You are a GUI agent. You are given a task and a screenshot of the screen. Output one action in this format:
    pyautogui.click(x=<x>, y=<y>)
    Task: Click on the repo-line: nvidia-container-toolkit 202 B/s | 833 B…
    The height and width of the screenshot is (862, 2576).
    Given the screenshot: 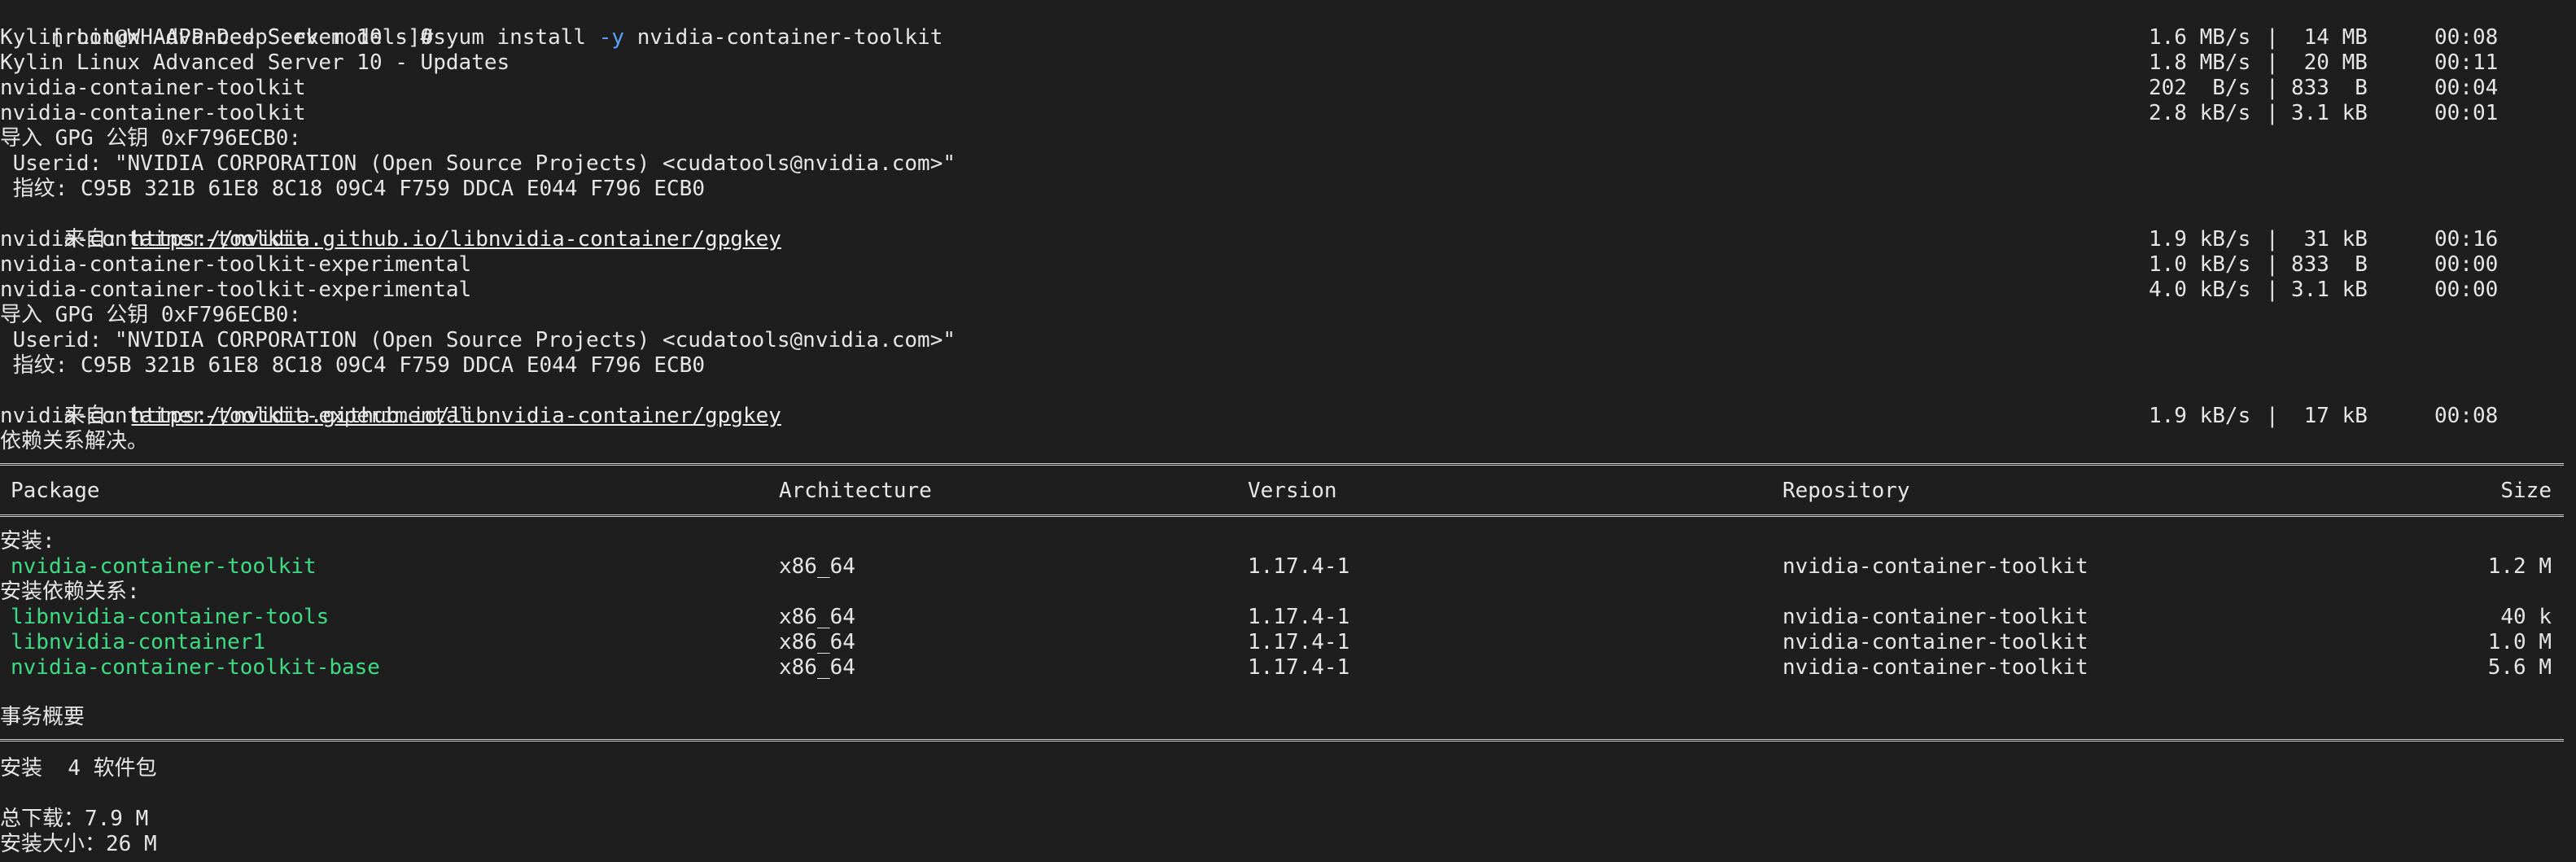 What is the action you would take?
    pyautogui.click(x=1288, y=88)
    